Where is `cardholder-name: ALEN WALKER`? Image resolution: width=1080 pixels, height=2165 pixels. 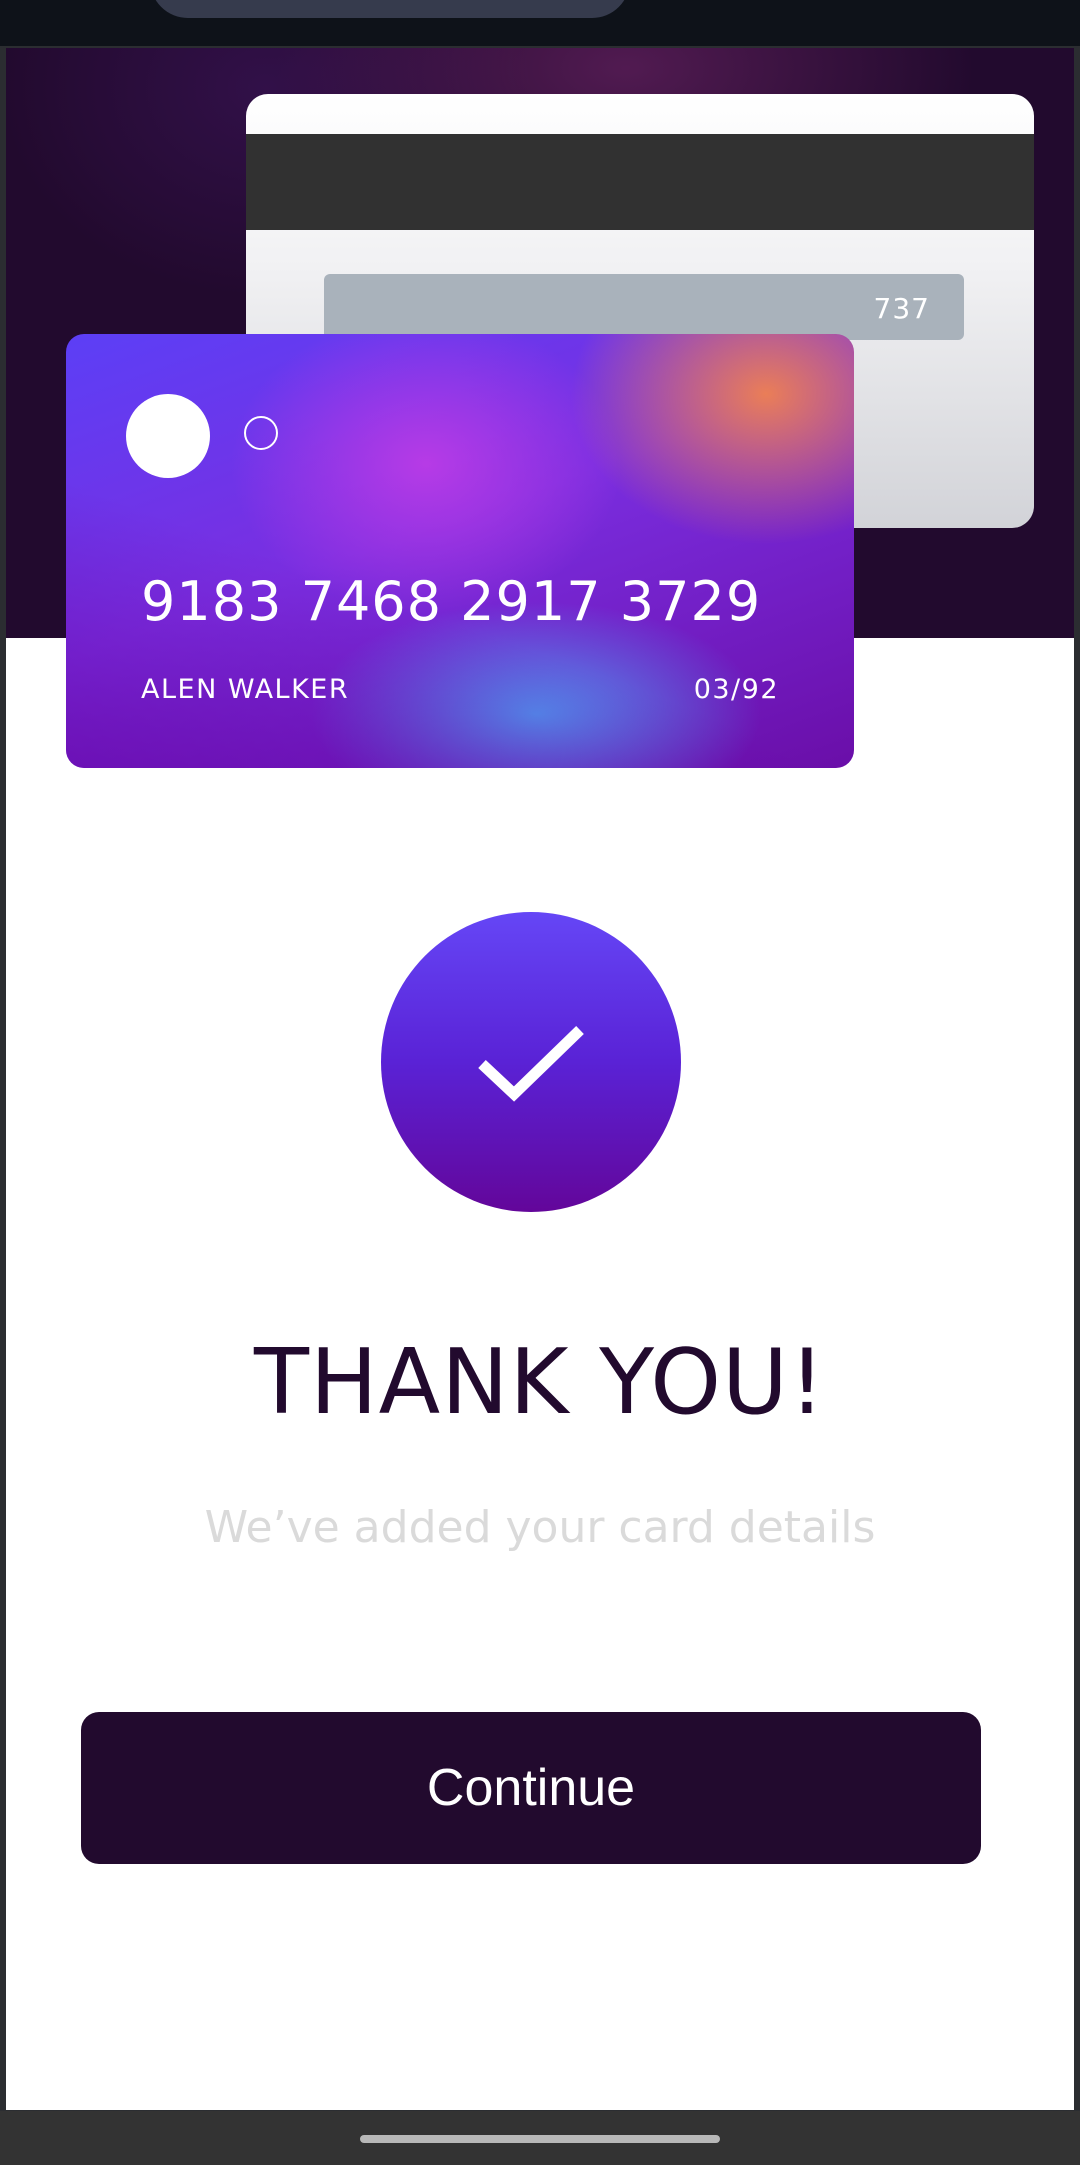 cardholder-name: ALEN WALKER is located at coordinates (245, 689).